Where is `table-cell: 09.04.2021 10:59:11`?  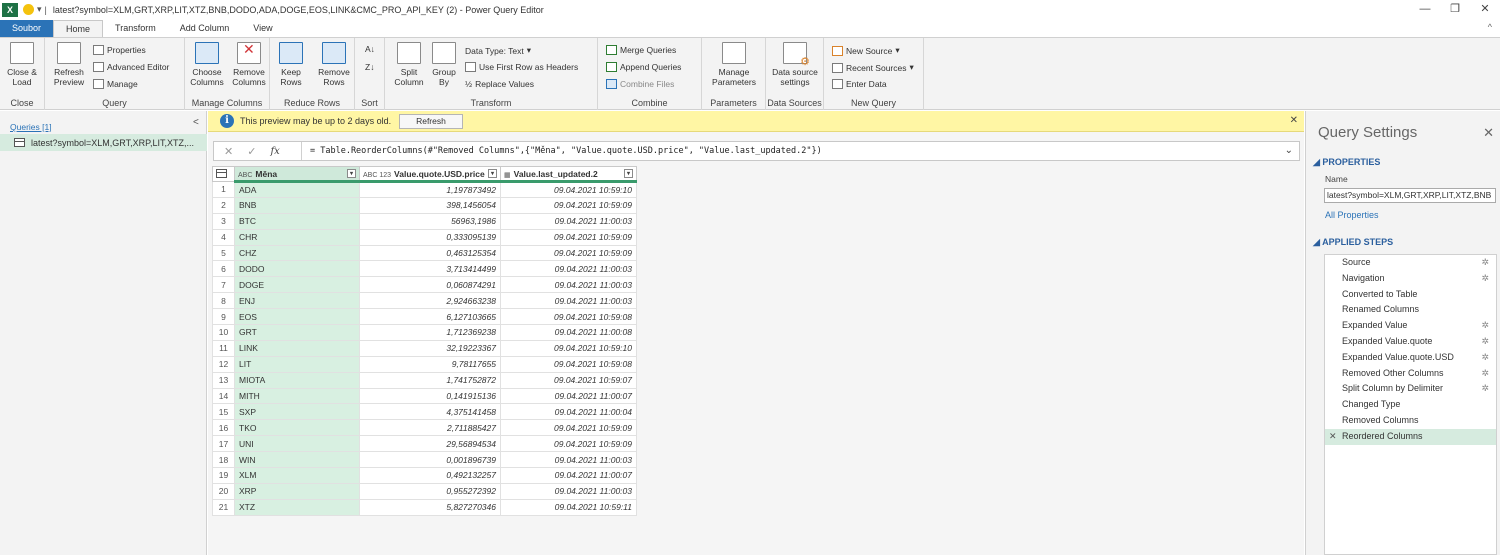
table-cell: 09.04.2021 10:59:11 is located at coordinates (568, 507).